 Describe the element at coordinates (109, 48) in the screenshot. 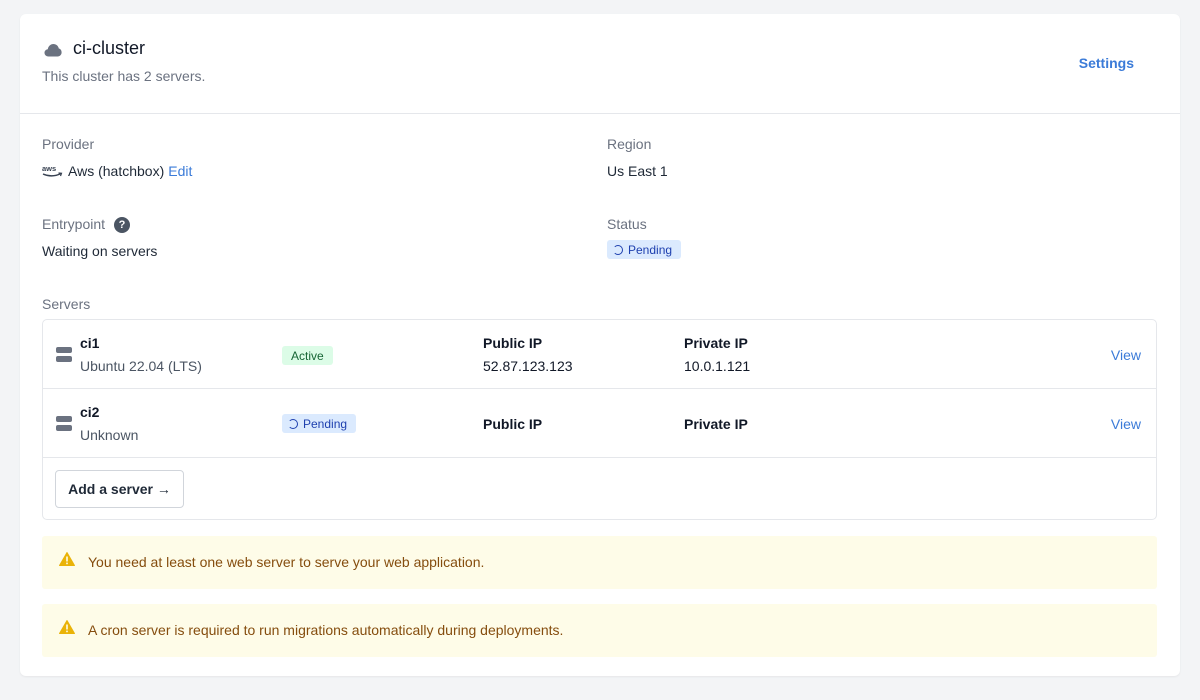

I see `cluster-title: ci-cluster` at that location.